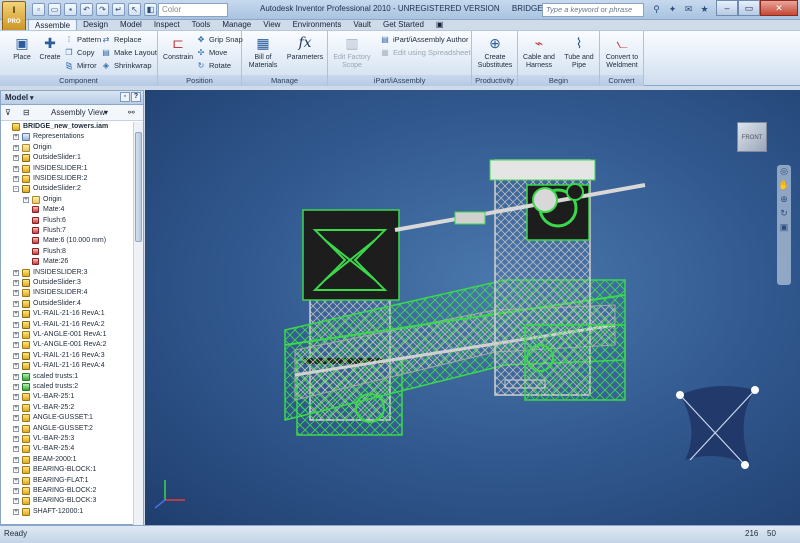 The height and width of the screenshot is (543, 800). Describe the element at coordinates (579, 51) in the screenshot. I see `tube-pipe-button: ⌇ Tube and Pipe` at that location.